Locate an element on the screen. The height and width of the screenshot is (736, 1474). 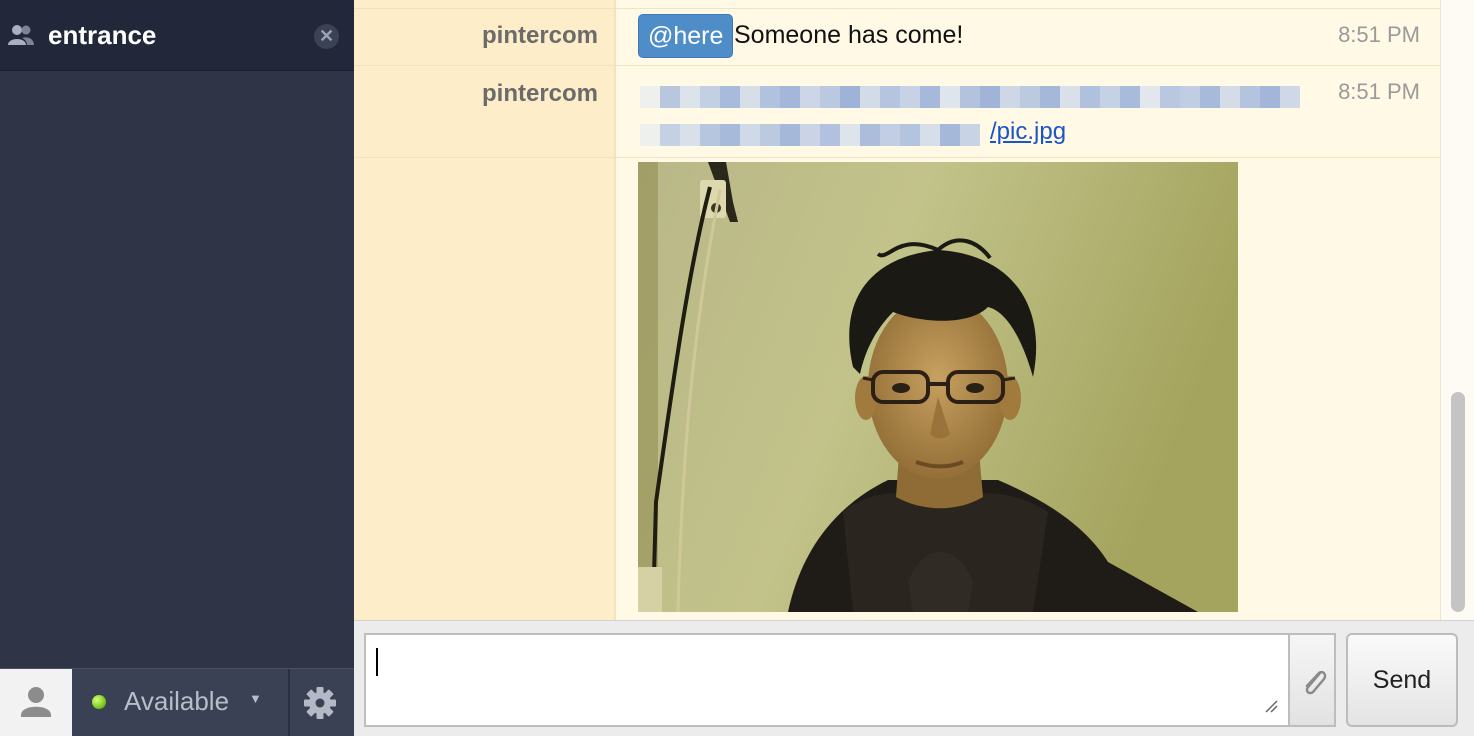
user-icon is located at coordinates (36, 702).